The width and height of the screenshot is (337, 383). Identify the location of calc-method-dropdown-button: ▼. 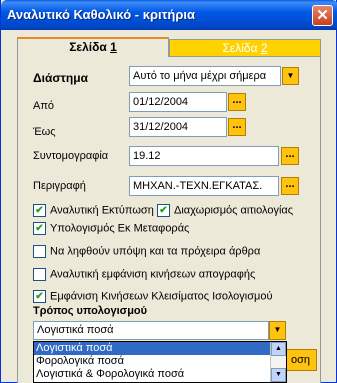
(277, 330).